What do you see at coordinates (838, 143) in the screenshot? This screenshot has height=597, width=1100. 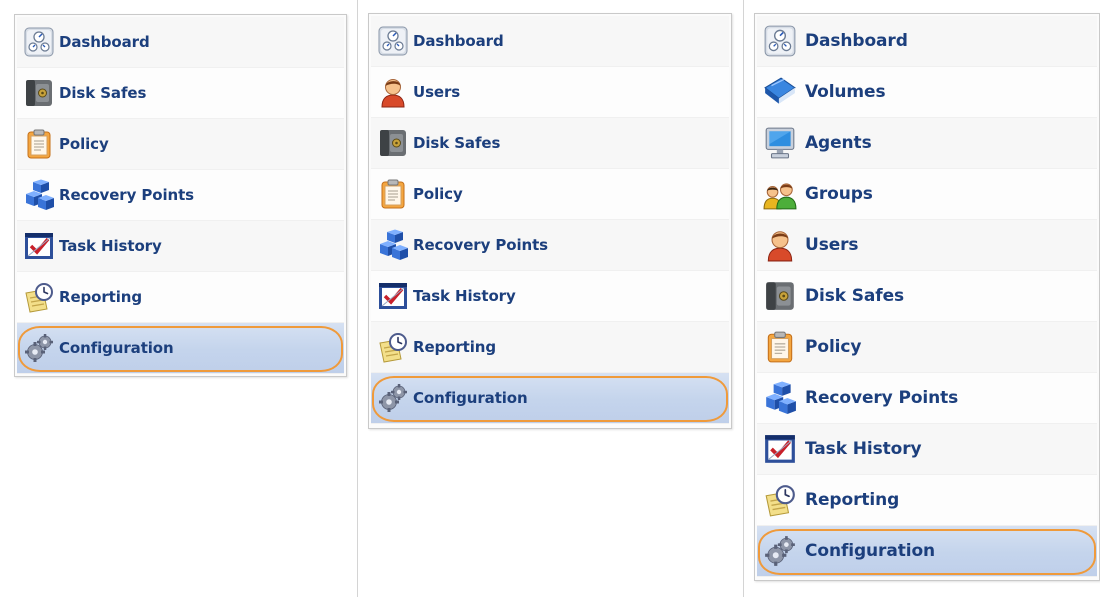 I see `menu-item-label: Agents` at bounding box center [838, 143].